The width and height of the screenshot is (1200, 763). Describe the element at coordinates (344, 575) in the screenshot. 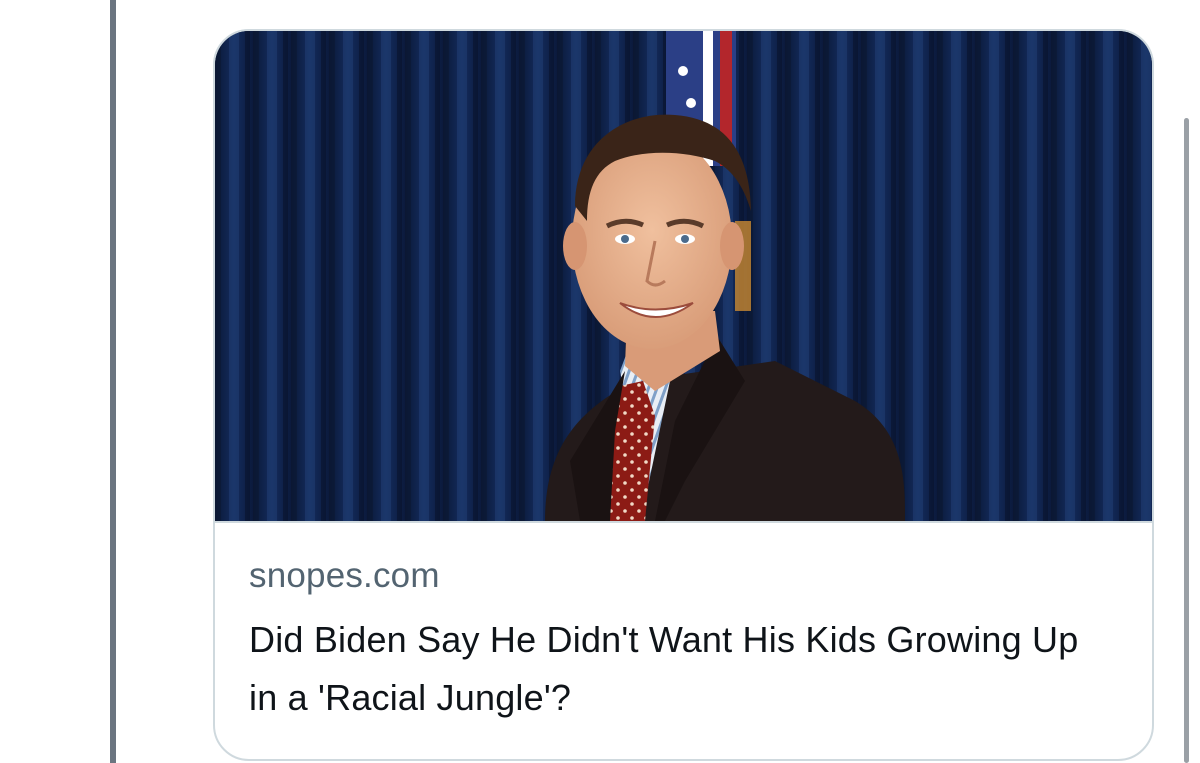

I see `link-domain: snopes.com` at that location.